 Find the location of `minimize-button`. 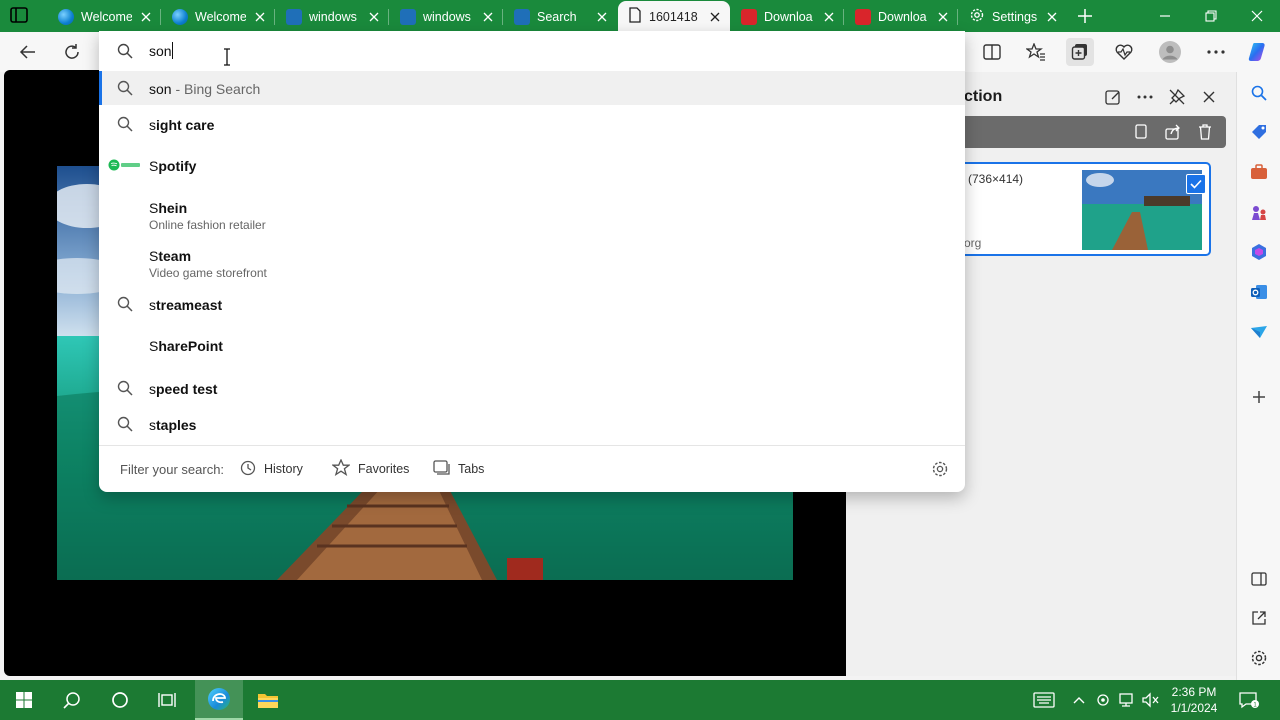

minimize-button is located at coordinates (1165, 16).